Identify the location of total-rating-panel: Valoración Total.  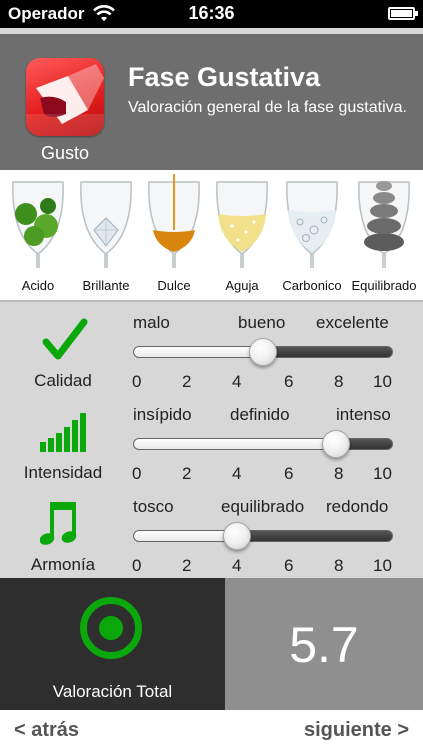
(112, 644).